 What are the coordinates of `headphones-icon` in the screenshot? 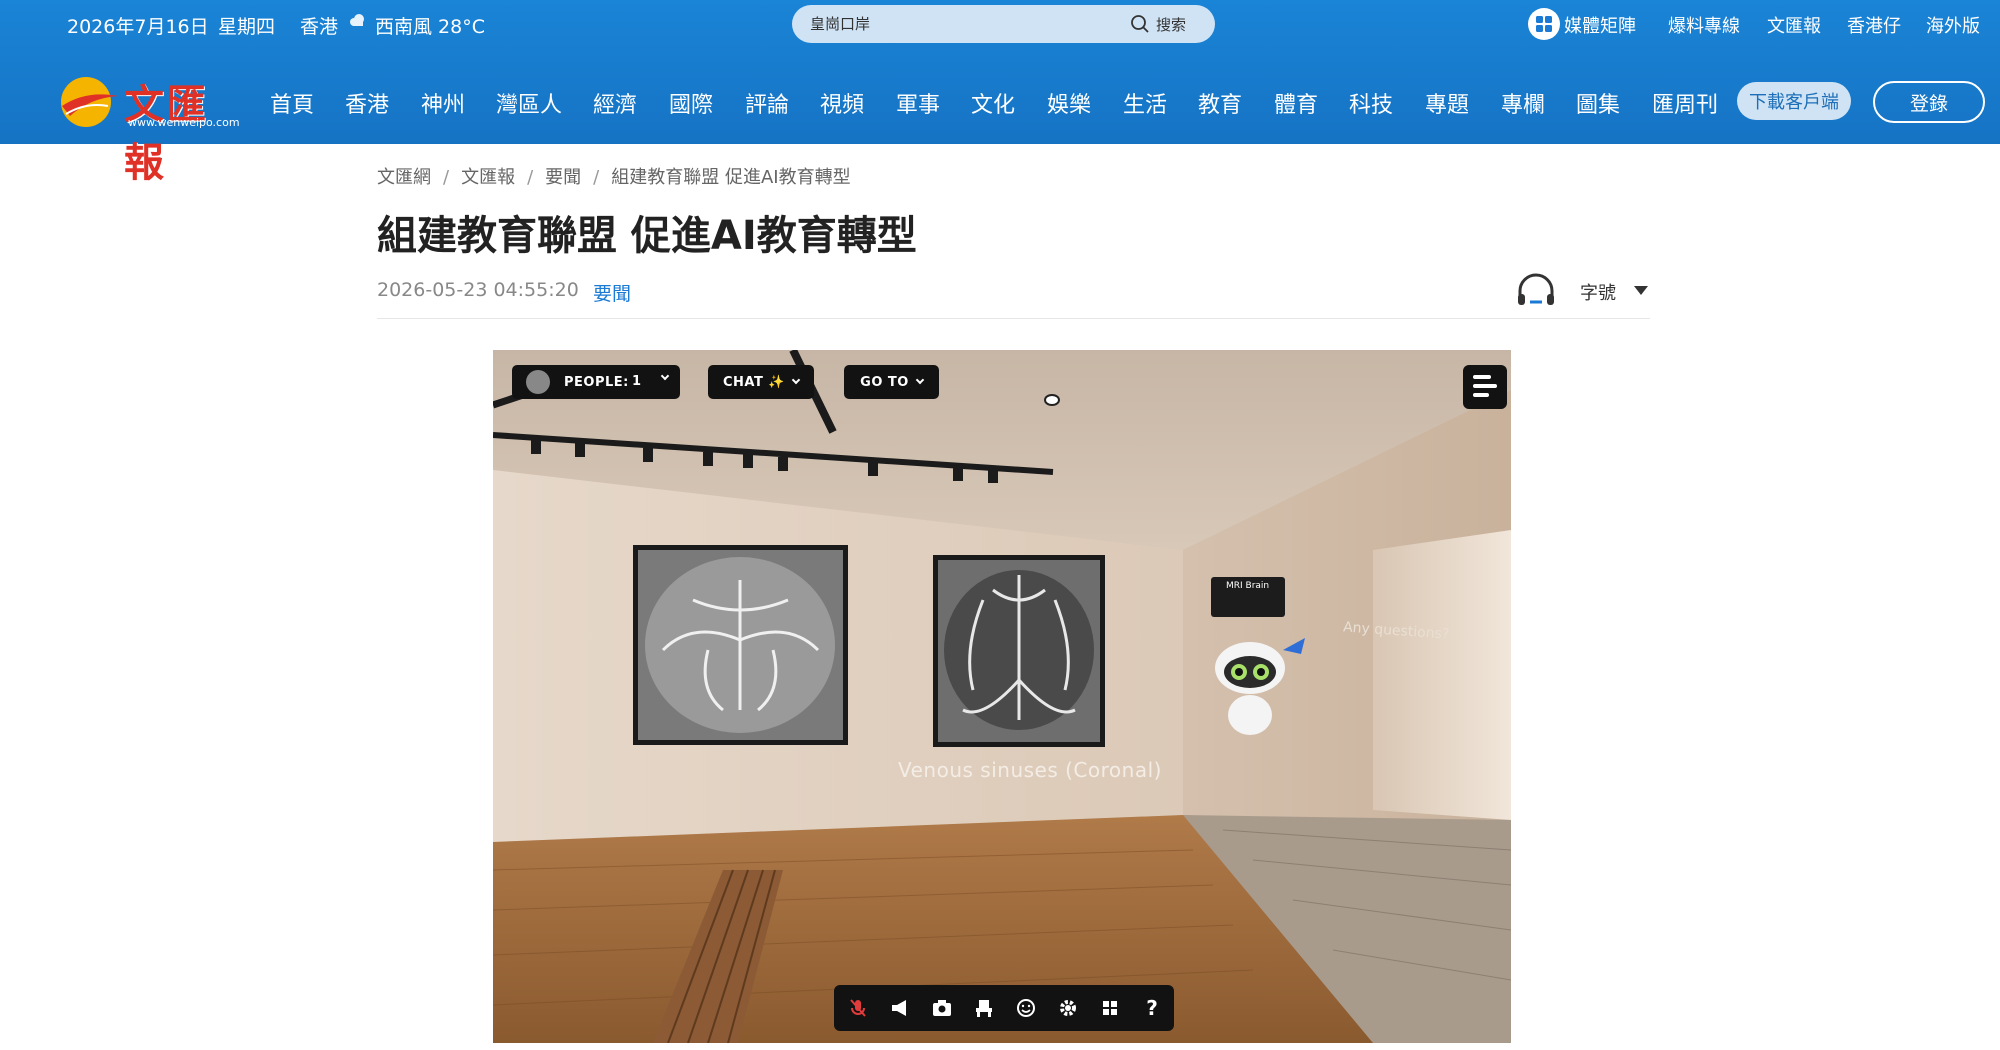 It's located at (1536, 289).